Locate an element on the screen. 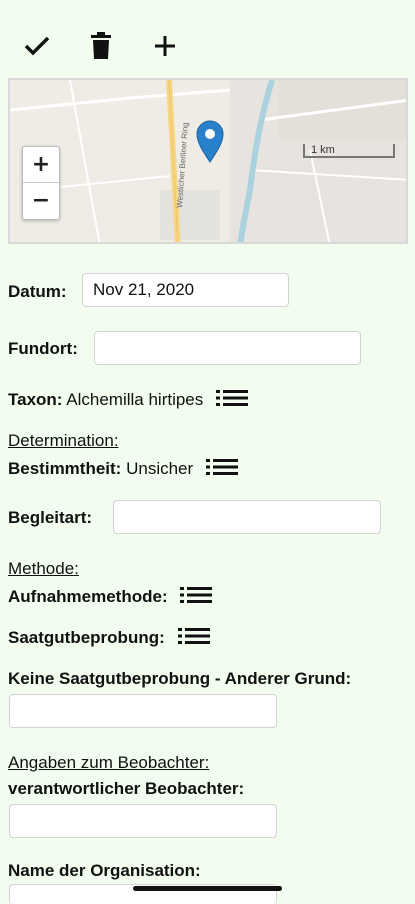  plus-icon is located at coordinates (165, 46).